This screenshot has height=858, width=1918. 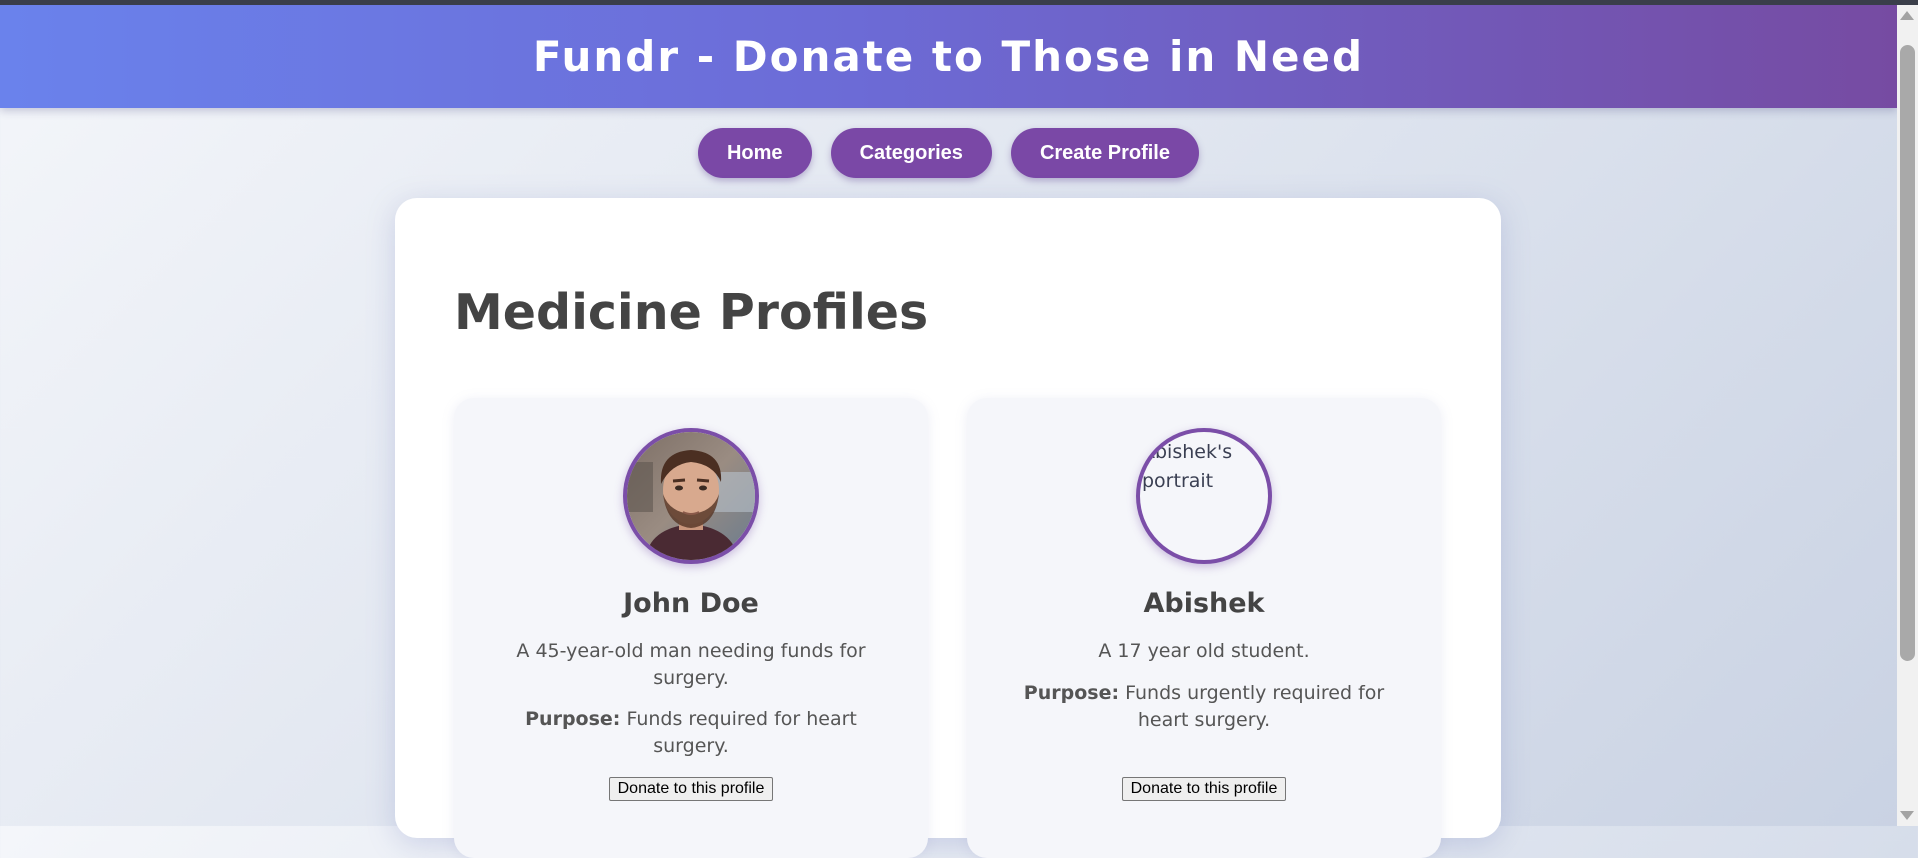 What do you see at coordinates (691, 312) in the screenshot?
I see `page-title: Medicine Profiles` at bounding box center [691, 312].